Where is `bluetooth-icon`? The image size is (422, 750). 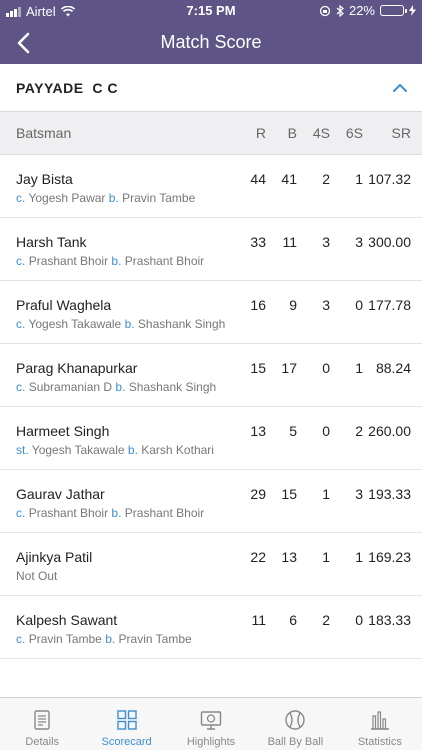 bluetooth-icon is located at coordinates (340, 10).